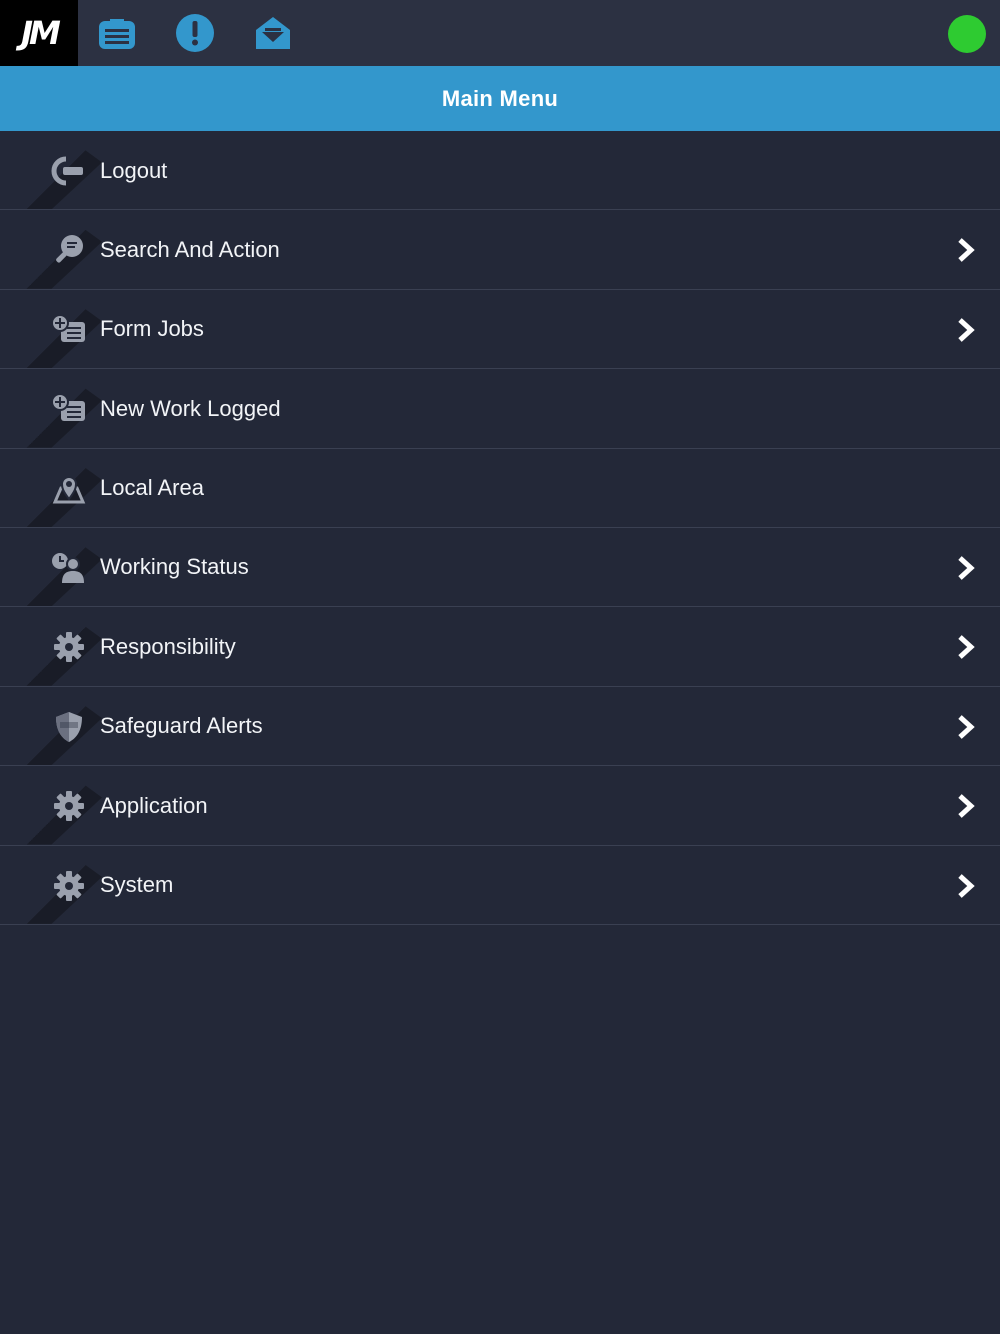  What do you see at coordinates (181, 726) in the screenshot?
I see `menu-item-label: Safeguard Alerts` at bounding box center [181, 726].